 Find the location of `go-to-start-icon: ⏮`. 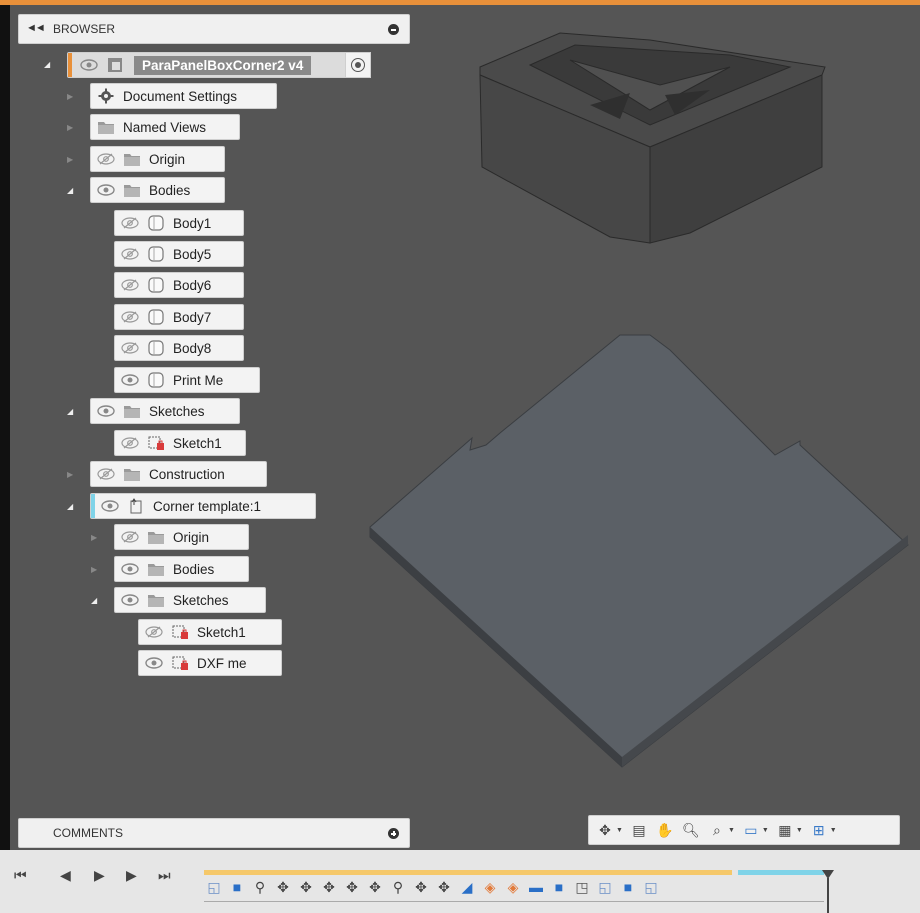

go-to-start-icon: ⏮ is located at coordinates (20, 875).